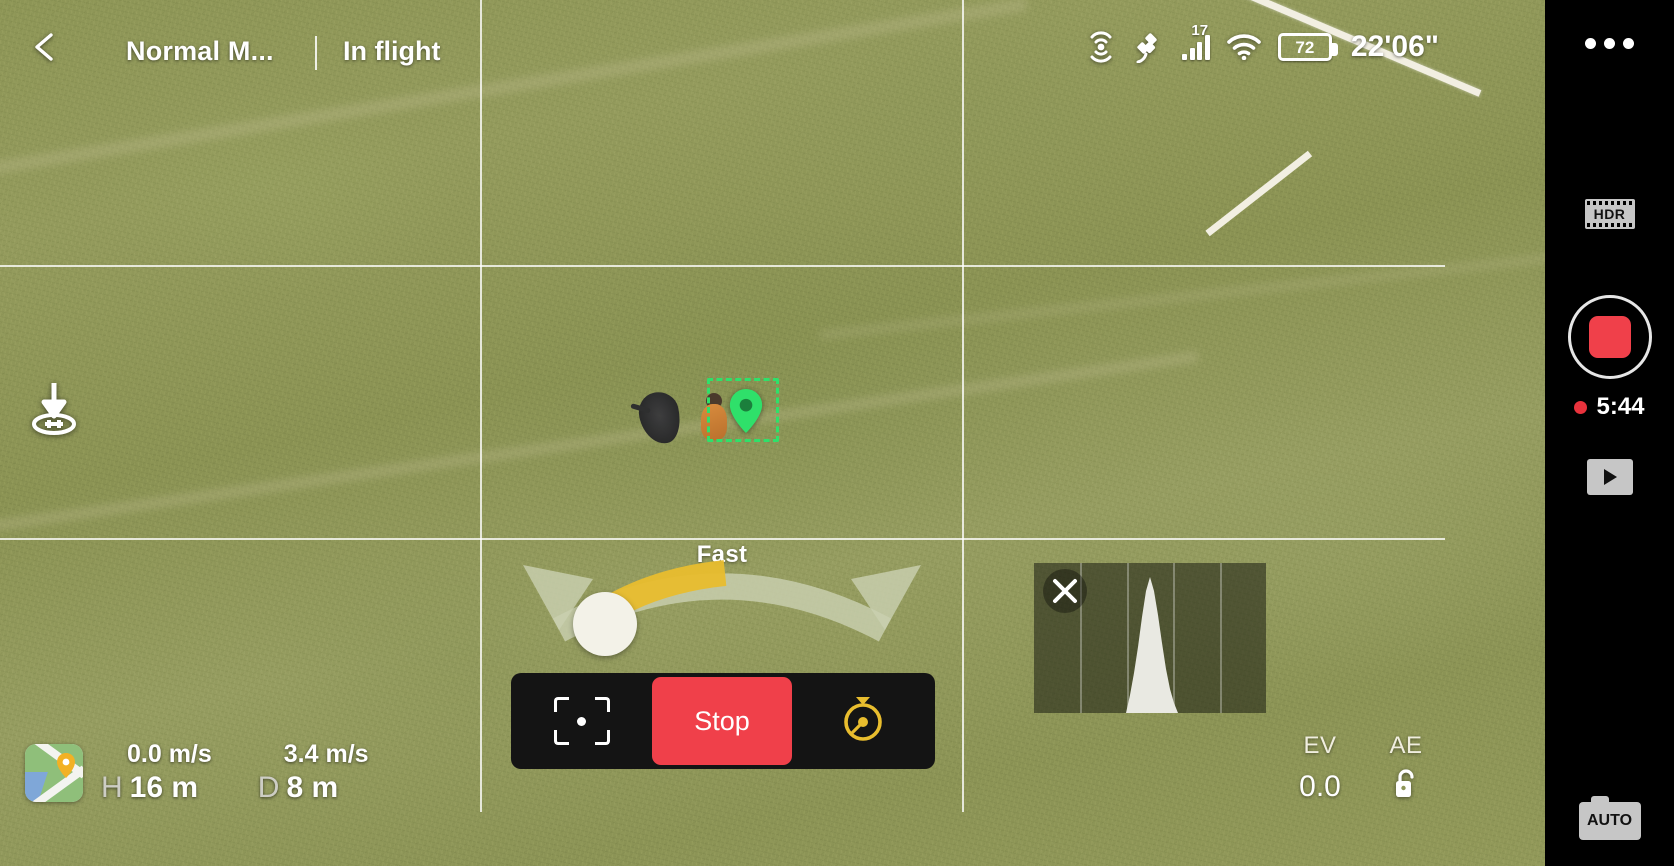 This screenshot has width=1674, height=866. I want to click on record-dot-icon, so click(1581, 407).